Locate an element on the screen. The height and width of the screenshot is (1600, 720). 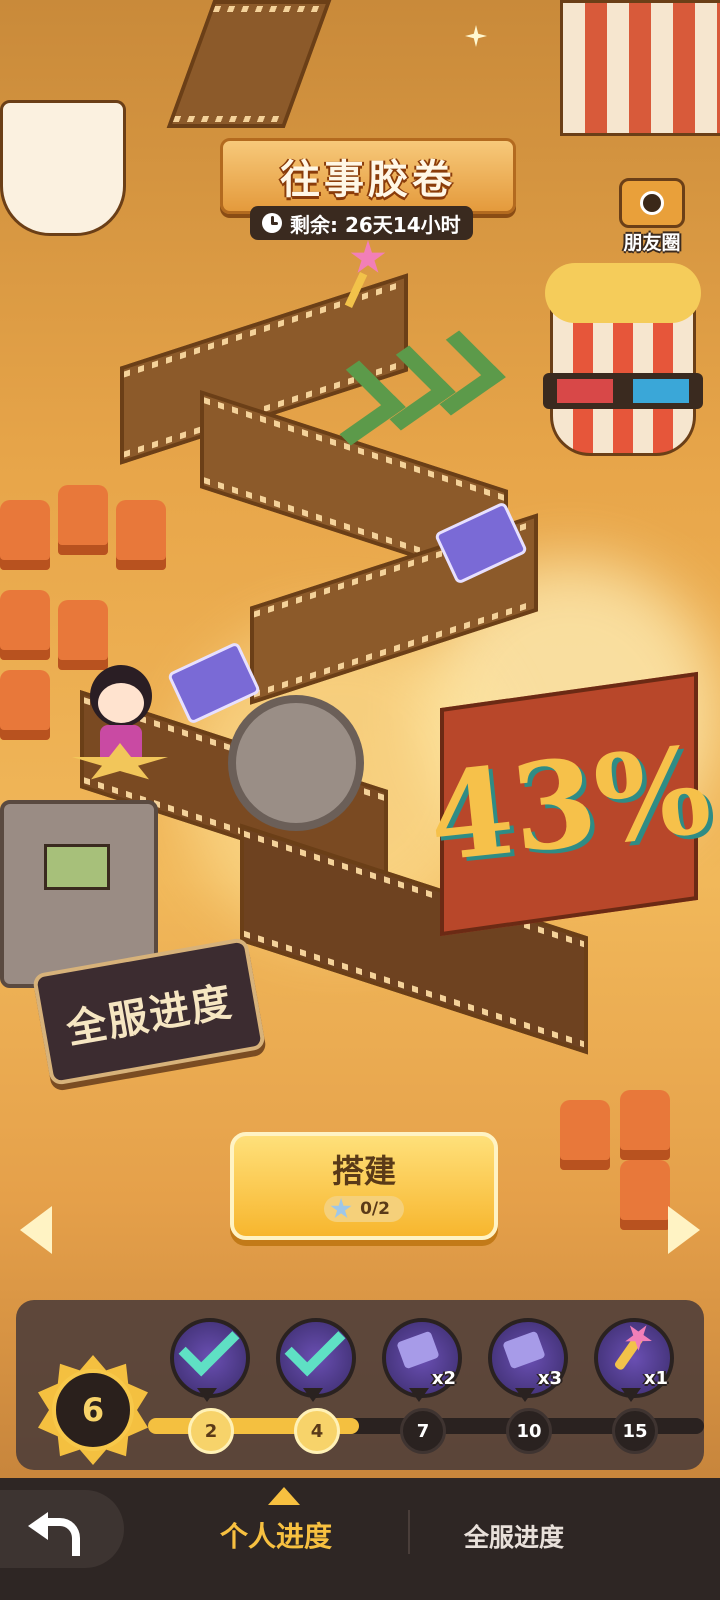
server-progress-percent: 43% is located at coordinates (569, 804).